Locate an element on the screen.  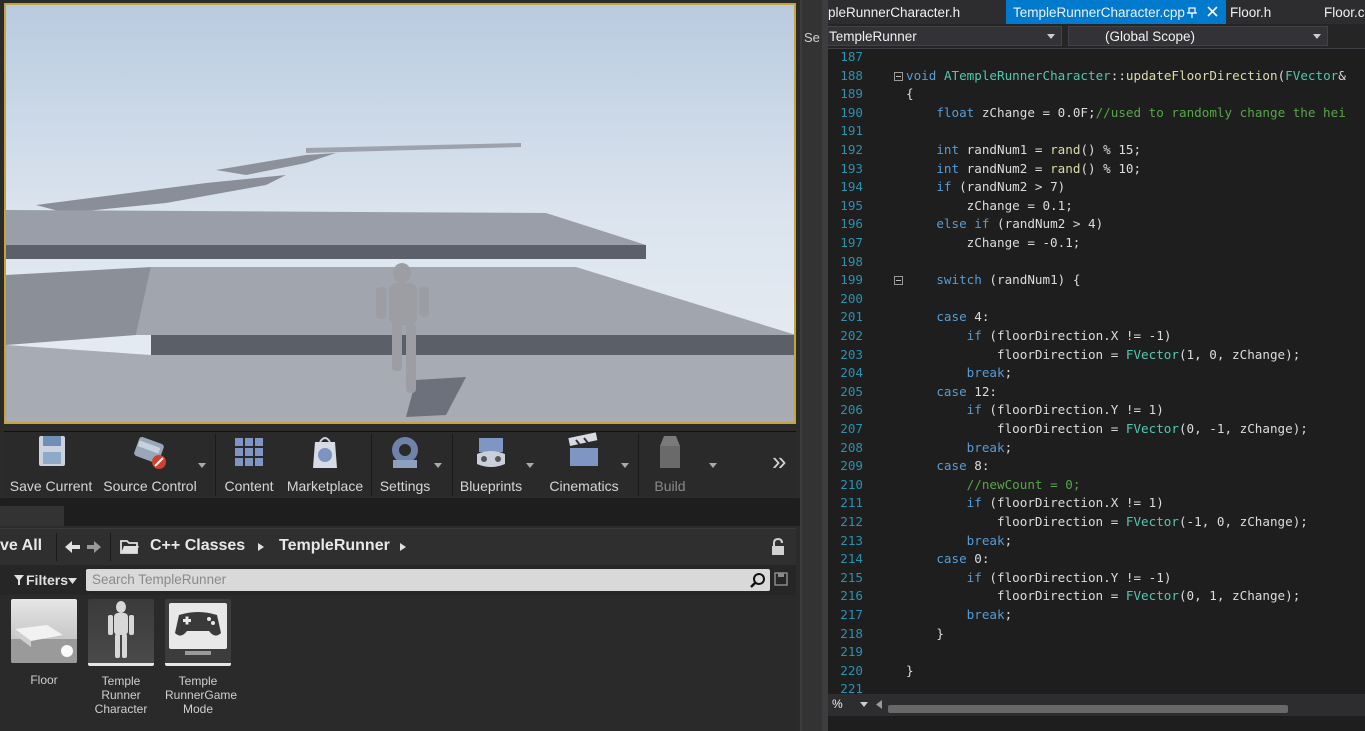
line-number: 207 is located at coordinates (851, 428).